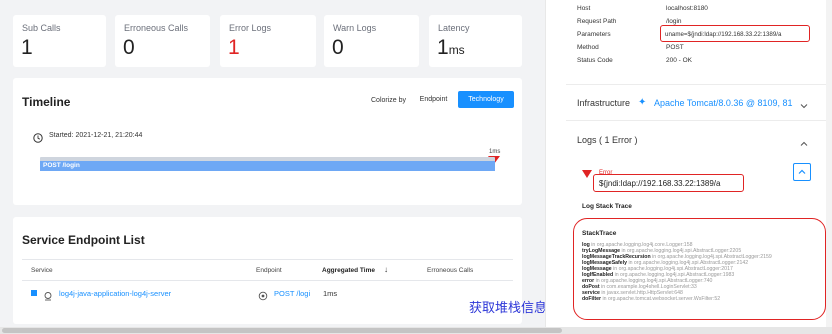 This screenshot has width=832, height=334. I want to click on started-time: Started: 2021-12-21, 21:20:44, so click(96, 135).